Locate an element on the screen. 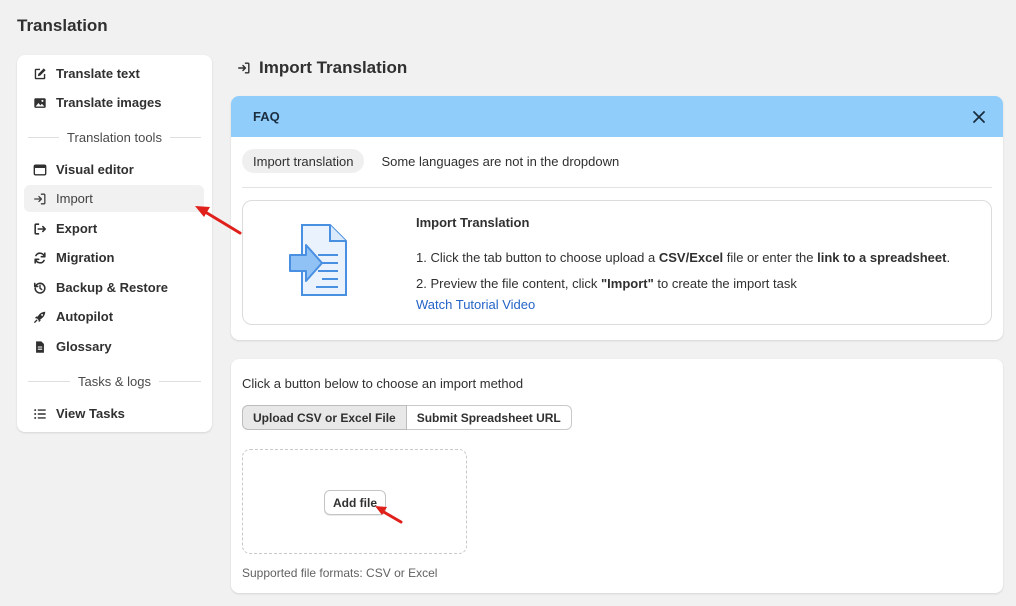 The width and height of the screenshot is (1016, 606). add-file-button: Add file is located at coordinates (355, 502).